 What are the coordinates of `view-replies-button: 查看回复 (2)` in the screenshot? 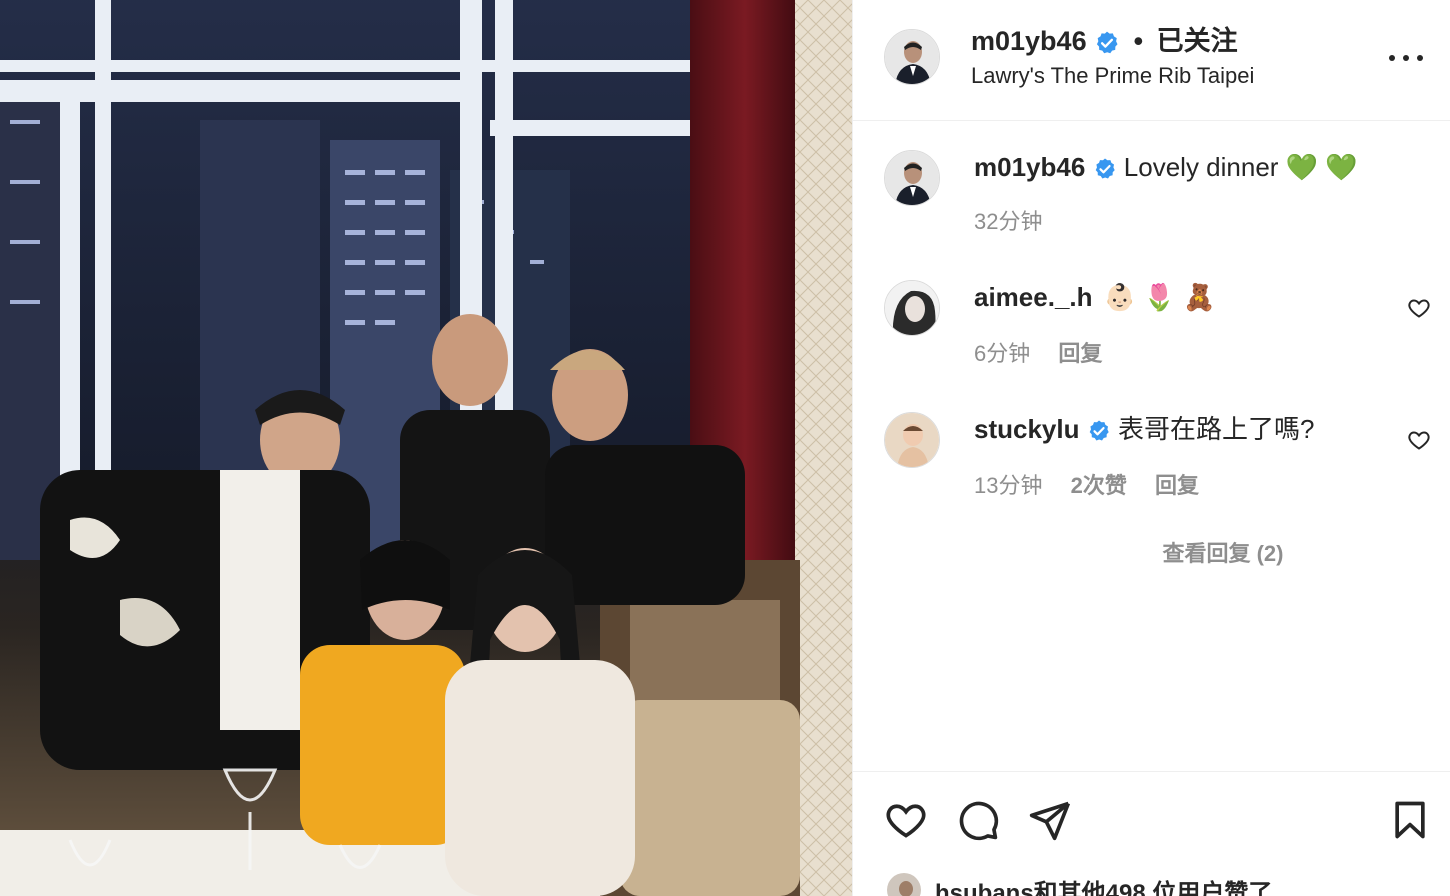 It's located at (1223, 552).